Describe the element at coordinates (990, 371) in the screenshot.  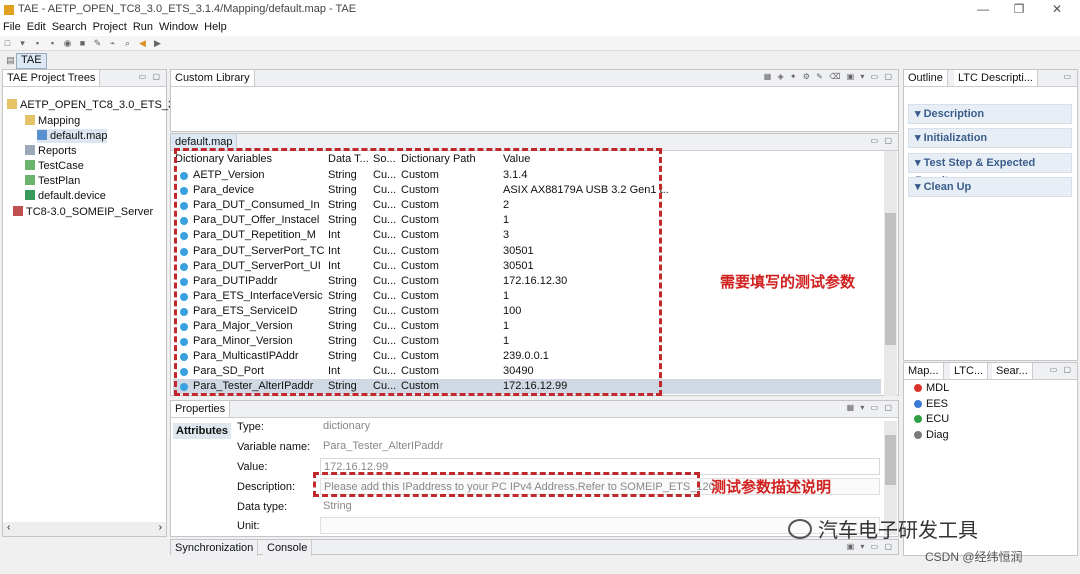
I see `map-panel-header: Map... LTC... Sear... ▭ ▢` at that location.